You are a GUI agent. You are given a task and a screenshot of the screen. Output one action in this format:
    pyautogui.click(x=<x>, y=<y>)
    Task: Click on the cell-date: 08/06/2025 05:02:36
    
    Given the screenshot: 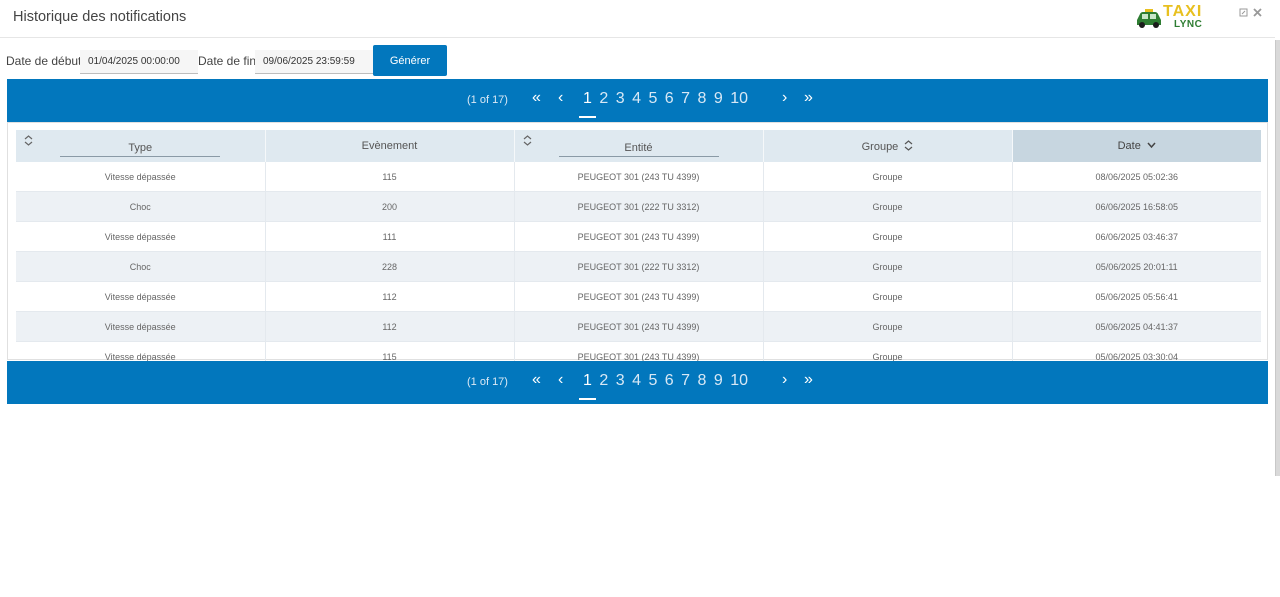 What is the action you would take?
    pyautogui.click(x=1136, y=177)
    